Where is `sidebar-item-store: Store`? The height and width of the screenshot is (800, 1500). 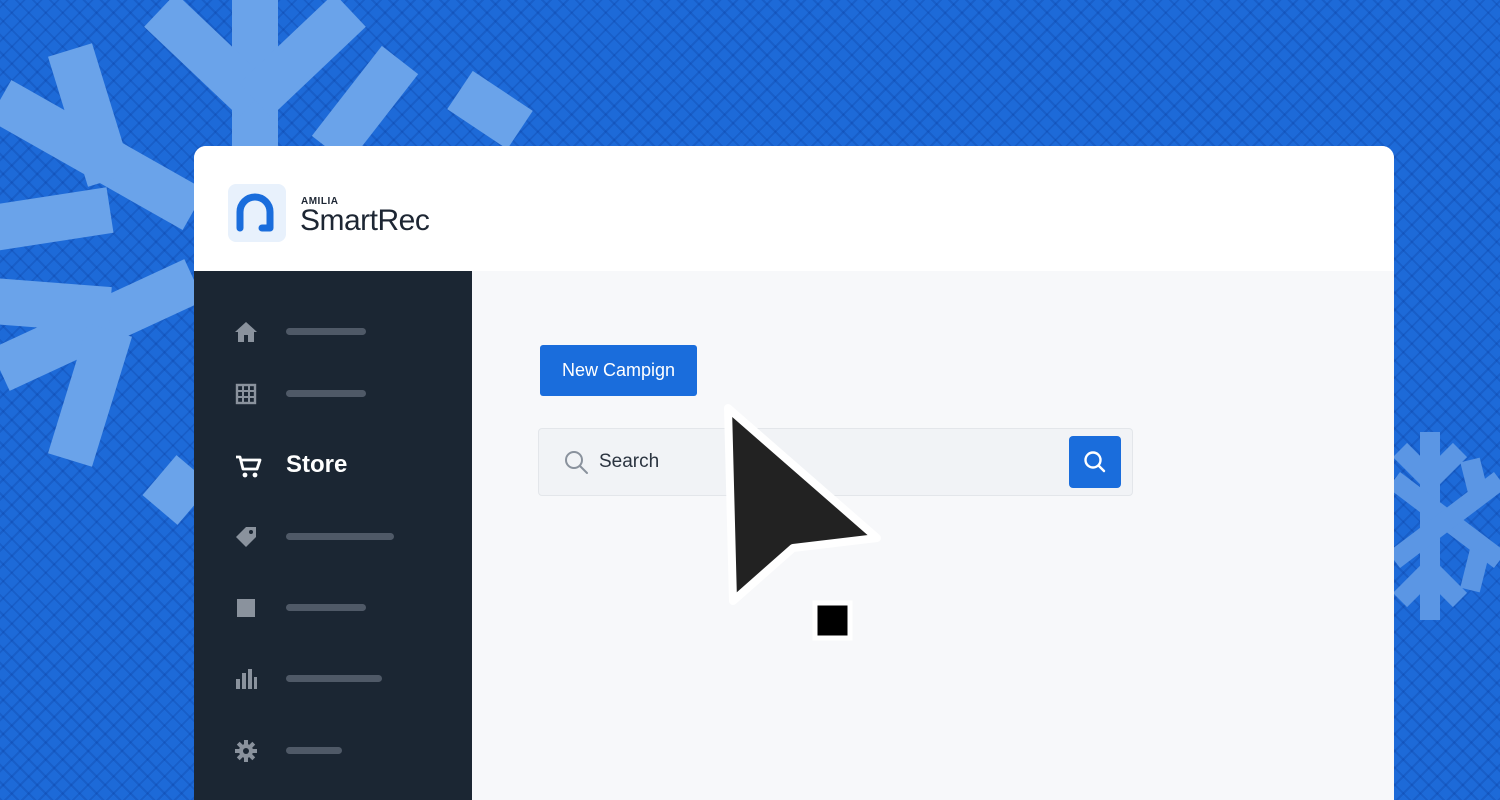
sidebar-item-store: Store is located at coordinates (333, 465).